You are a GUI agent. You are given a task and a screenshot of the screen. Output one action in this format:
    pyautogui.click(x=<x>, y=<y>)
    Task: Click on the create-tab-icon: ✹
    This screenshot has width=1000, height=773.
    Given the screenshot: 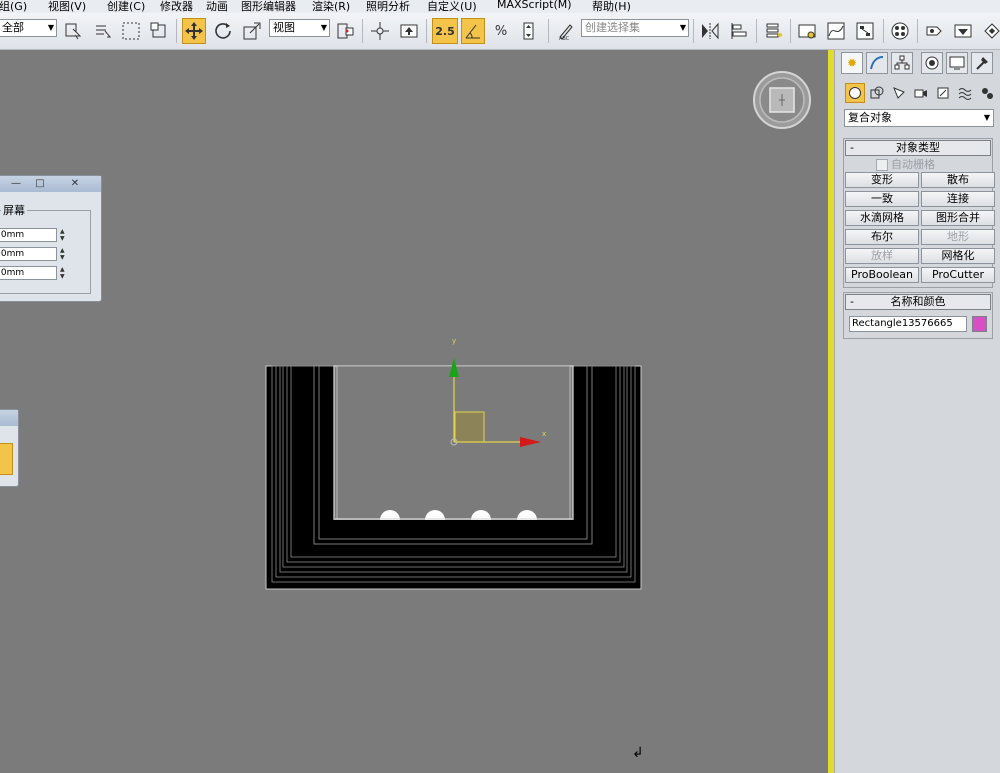 What is the action you would take?
    pyautogui.click(x=852, y=63)
    